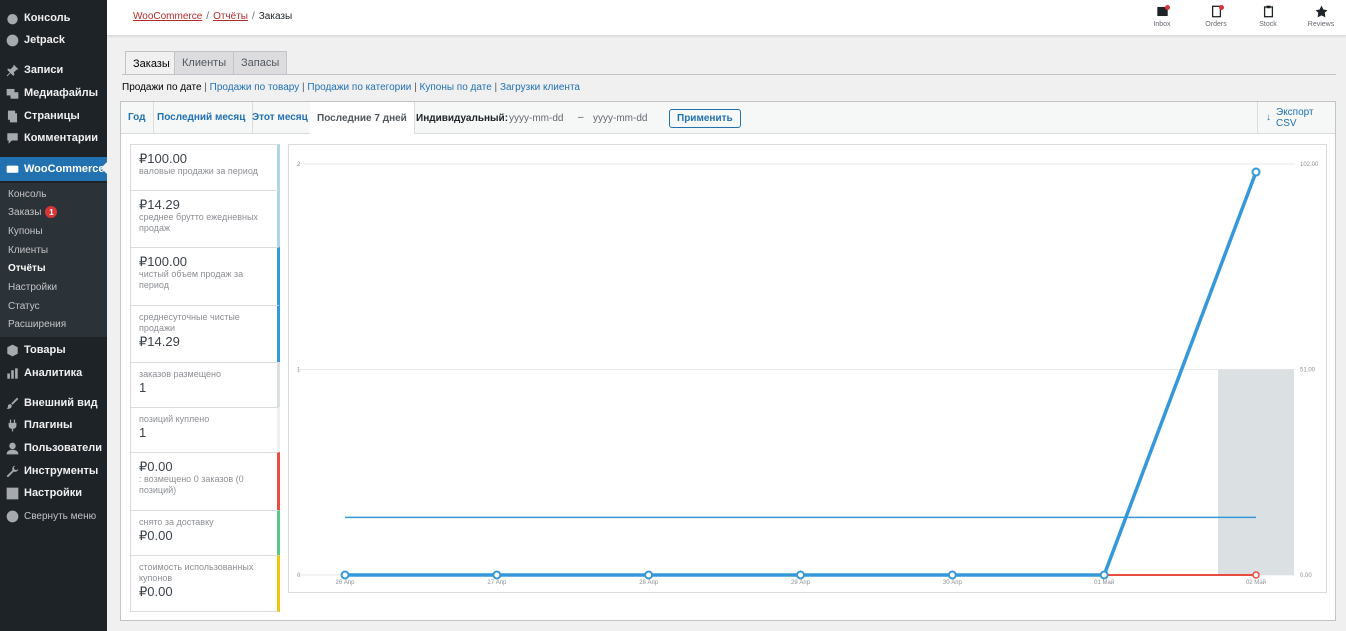  I want to click on menu-tools: Инструменты, so click(53, 471).